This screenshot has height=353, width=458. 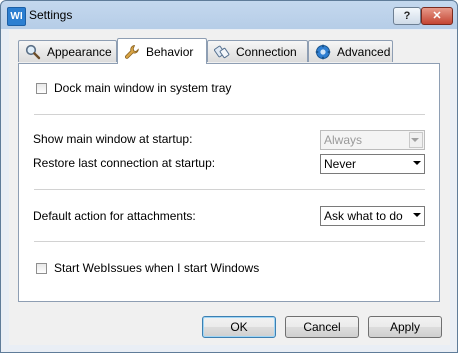 I want to click on restore-connection-select: Never, so click(x=372, y=164).